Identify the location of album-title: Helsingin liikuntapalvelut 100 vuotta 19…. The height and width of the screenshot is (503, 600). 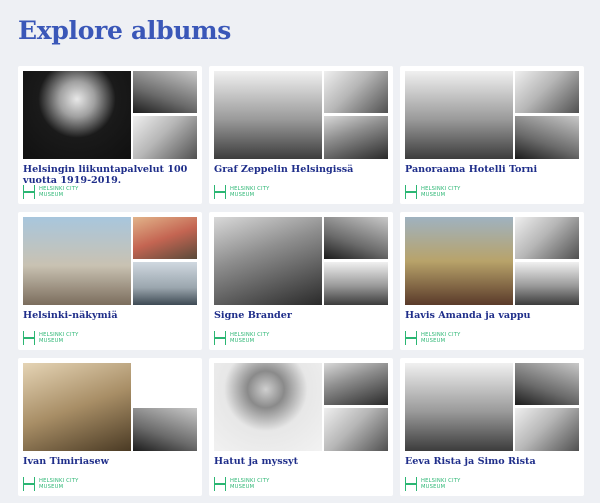
(110, 175).